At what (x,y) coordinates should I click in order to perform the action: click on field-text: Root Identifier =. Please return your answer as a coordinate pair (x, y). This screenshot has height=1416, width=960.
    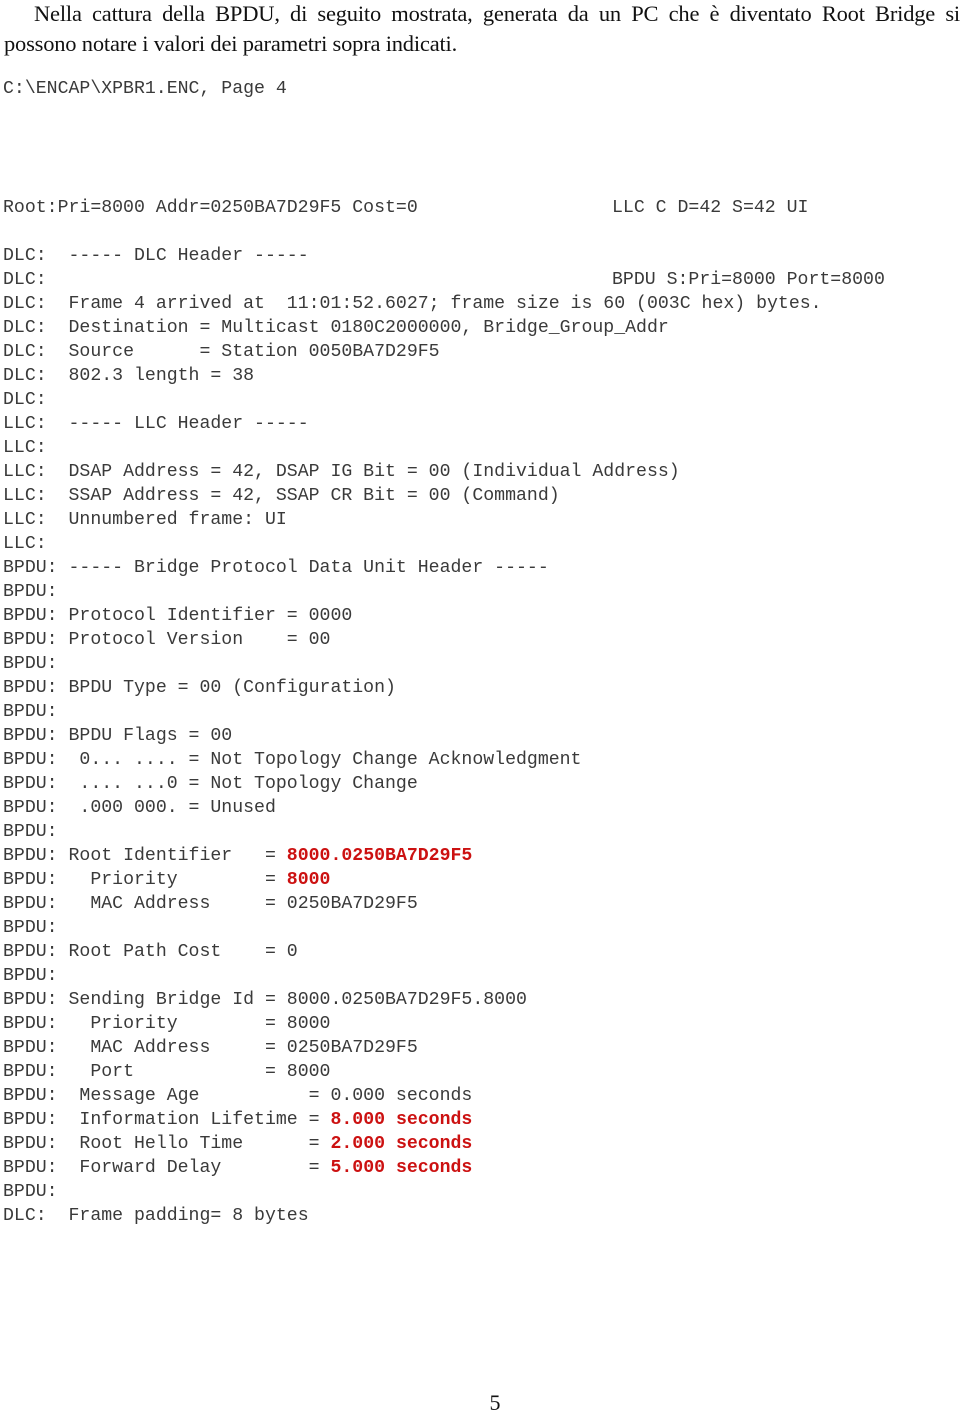
    Looking at the image, I should click on (177, 856).